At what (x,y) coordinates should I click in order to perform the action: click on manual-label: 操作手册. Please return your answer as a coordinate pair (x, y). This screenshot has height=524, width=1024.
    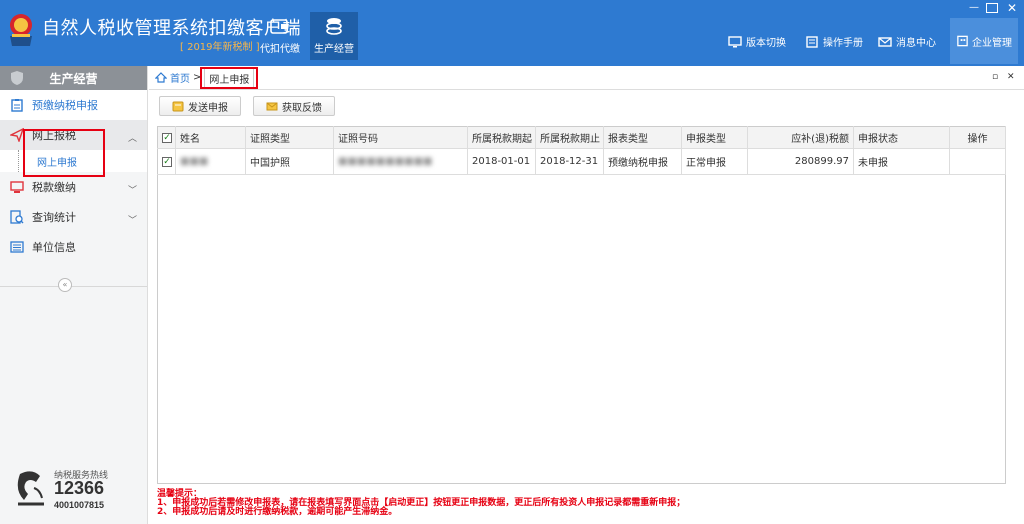
    Looking at the image, I should click on (843, 43).